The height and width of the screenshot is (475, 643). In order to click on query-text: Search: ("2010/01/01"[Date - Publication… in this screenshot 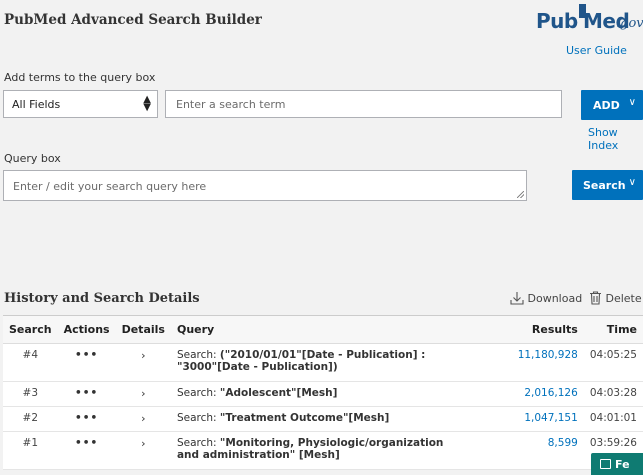, I will do `click(315, 362)`.